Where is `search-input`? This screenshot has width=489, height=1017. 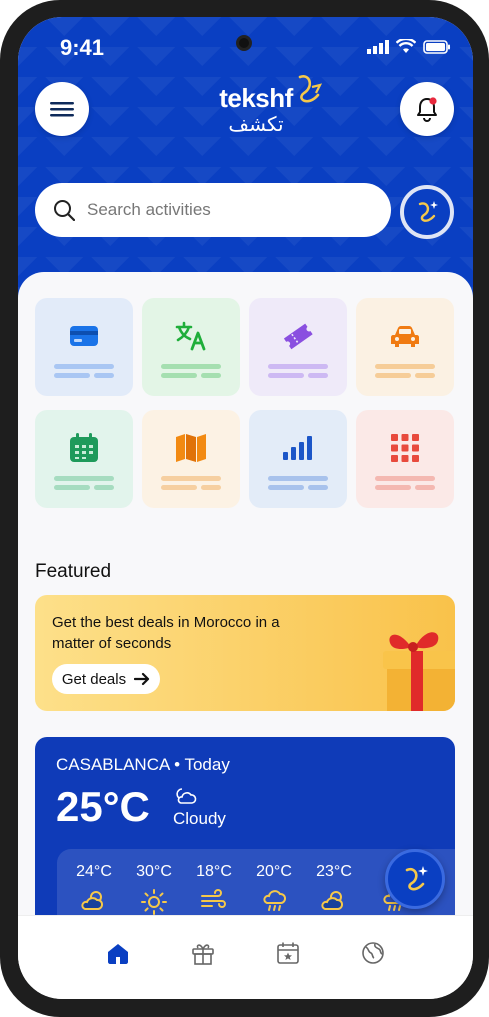 search-input is located at coordinates (222, 210).